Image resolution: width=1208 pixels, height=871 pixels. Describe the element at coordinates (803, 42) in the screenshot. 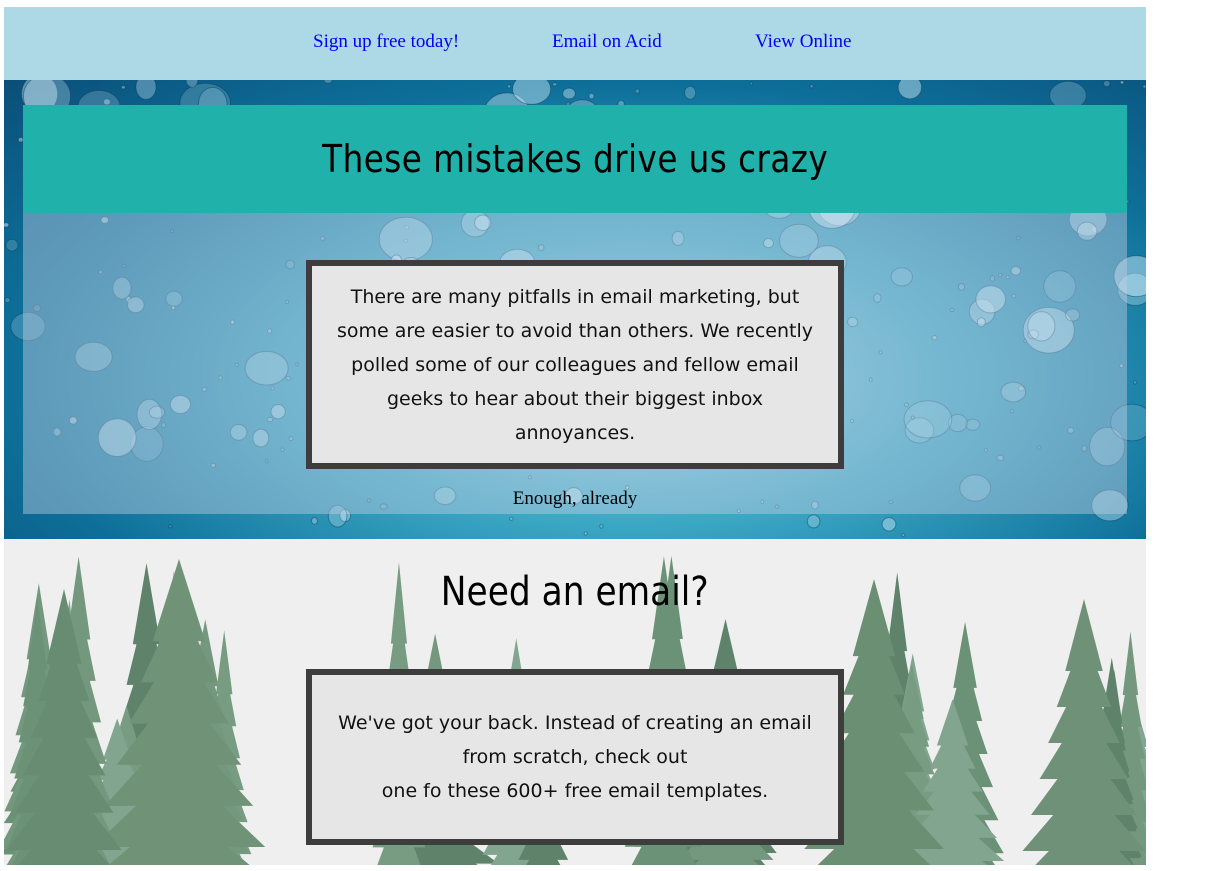

I see `view-online-link: View Online` at that location.